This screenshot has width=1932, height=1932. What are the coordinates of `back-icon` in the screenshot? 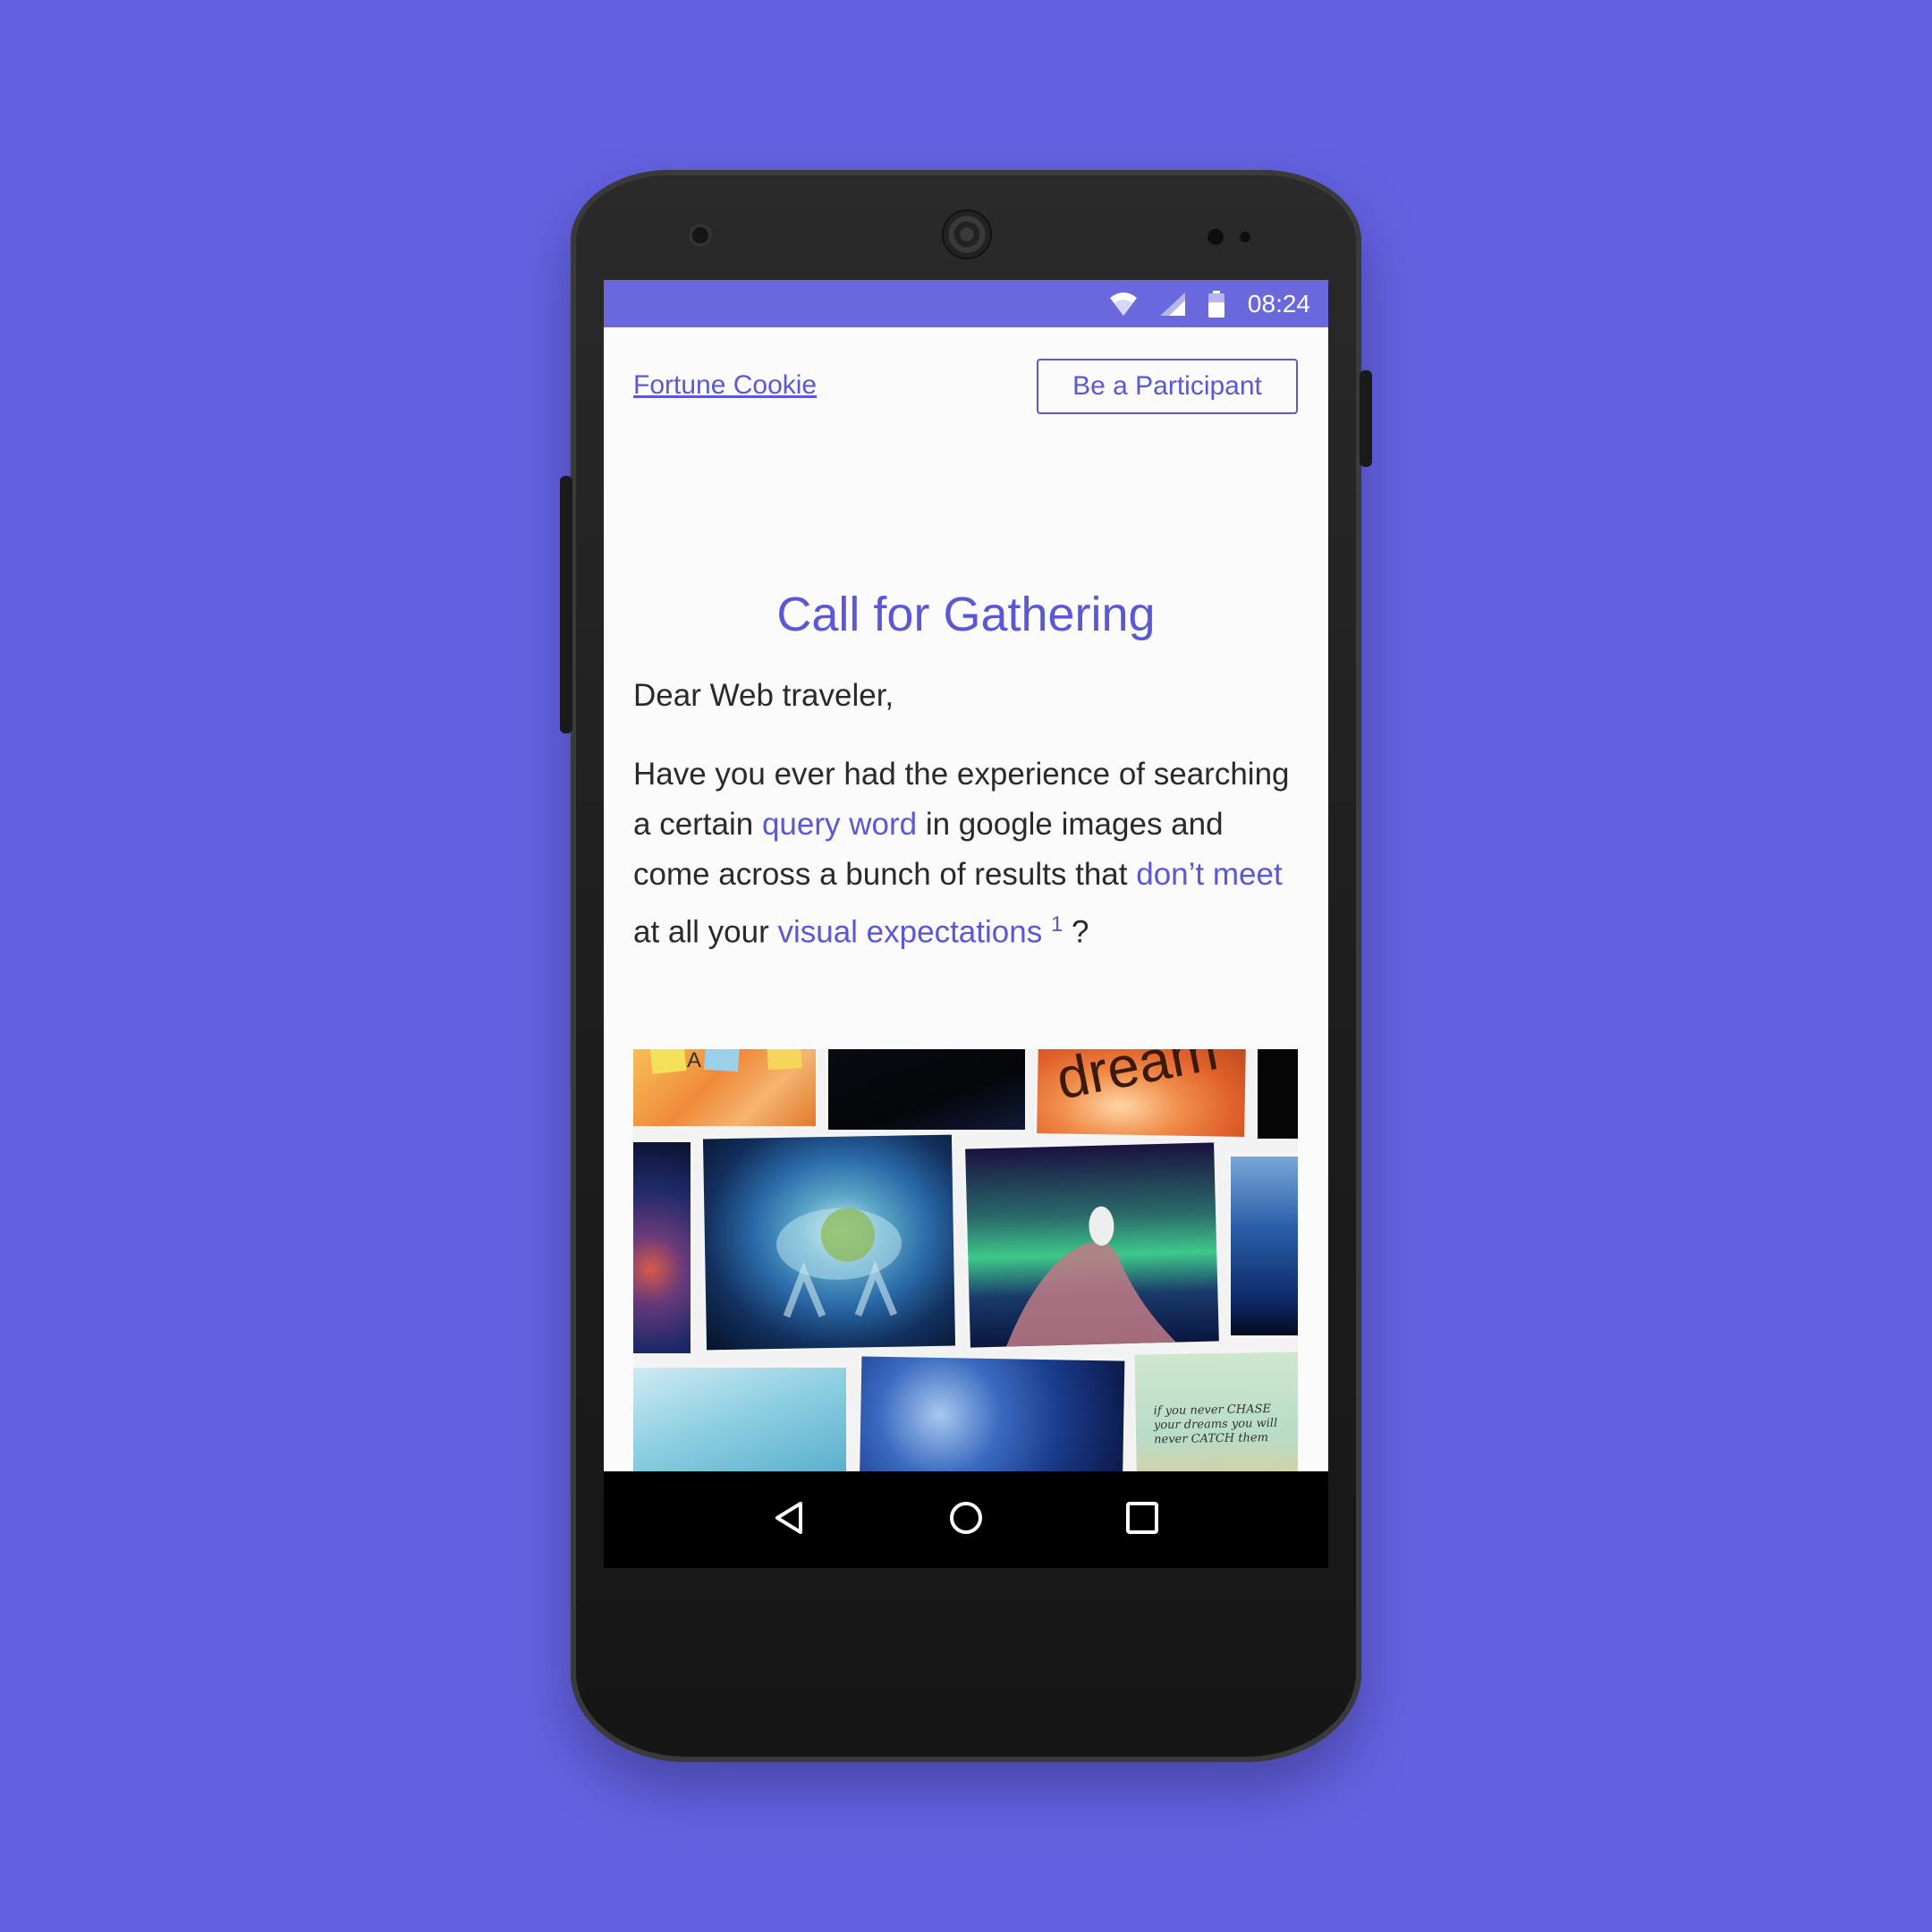 It's located at (790, 1520).